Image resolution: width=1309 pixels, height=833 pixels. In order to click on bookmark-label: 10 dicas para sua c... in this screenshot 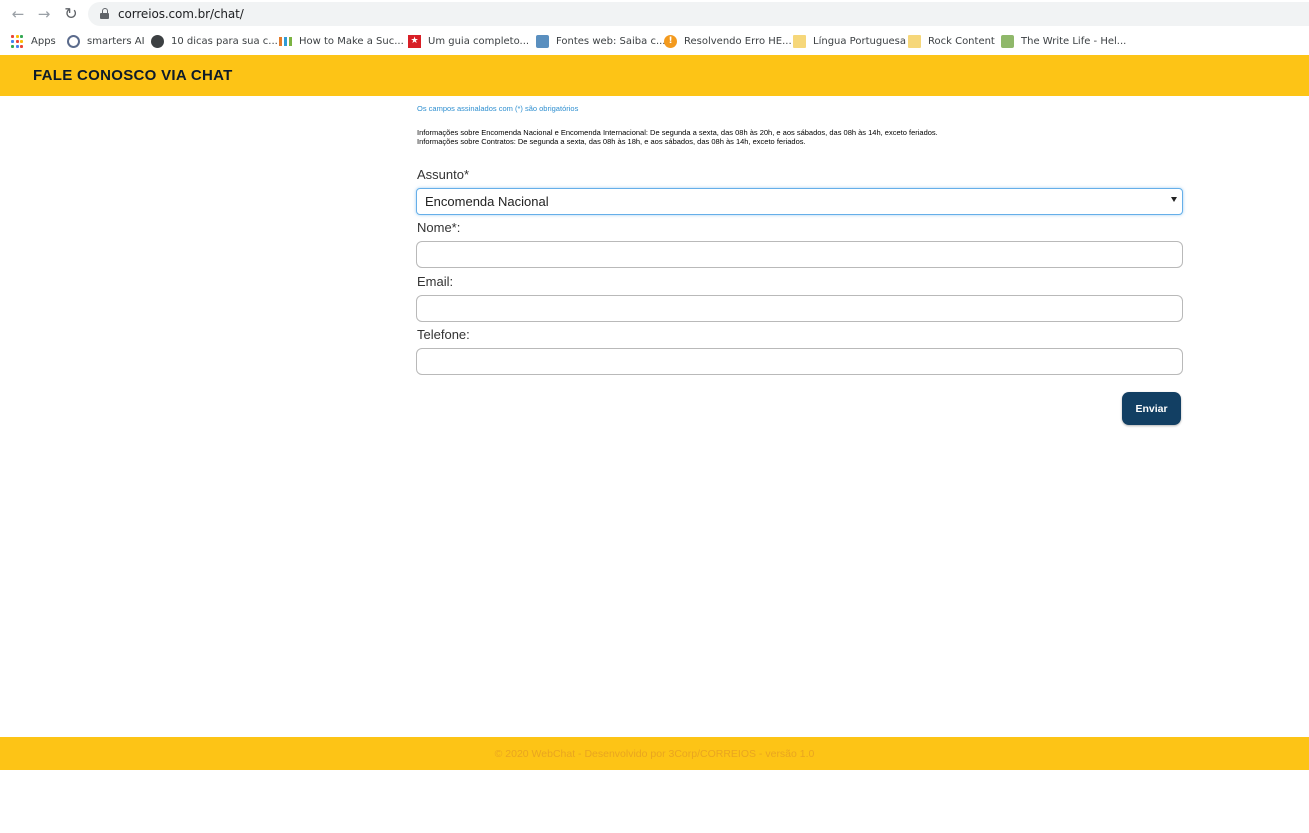, I will do `click(224, 41)`.